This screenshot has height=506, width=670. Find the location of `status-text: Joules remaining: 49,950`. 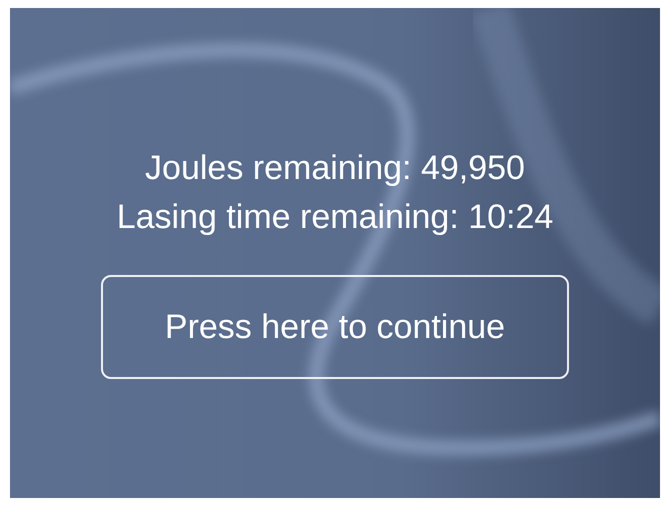

status-text: Joules remaining: 49,950 is located at coordinates (335, 168).